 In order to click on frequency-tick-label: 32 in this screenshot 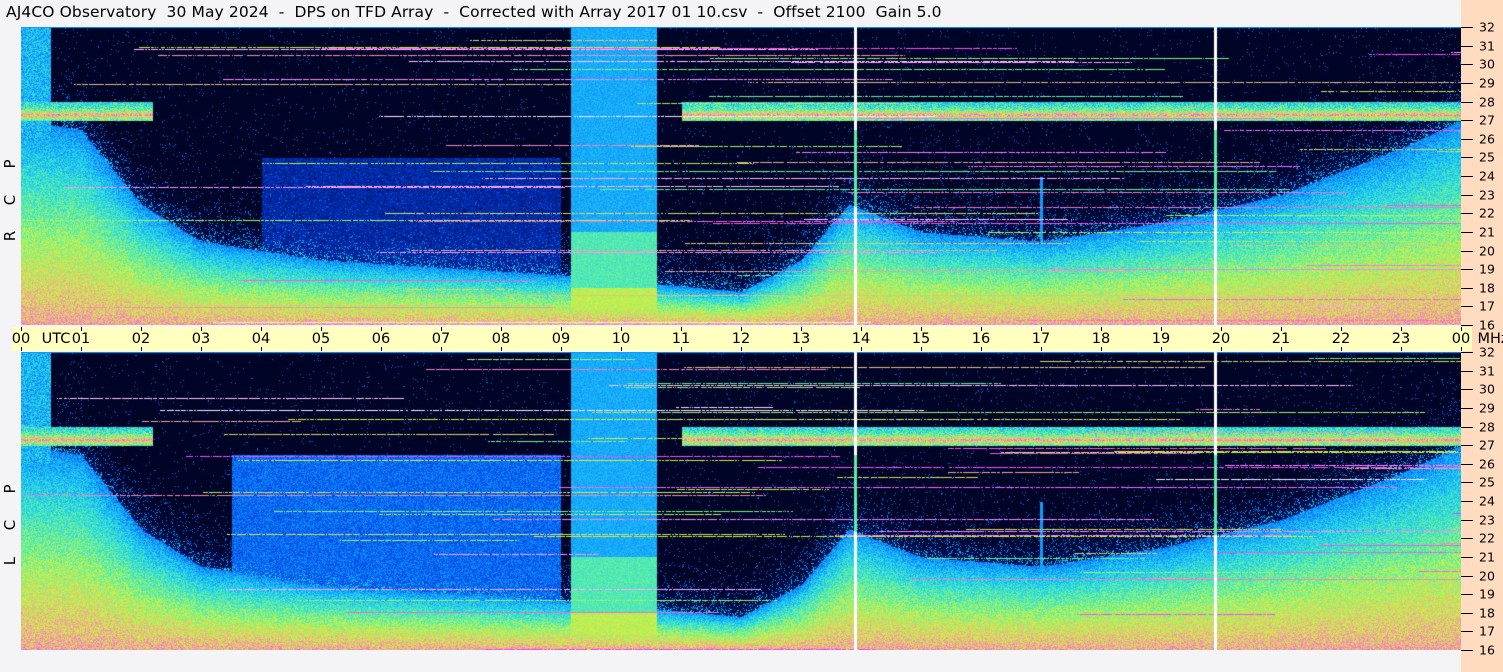, I will do `click(1487, 27)`.